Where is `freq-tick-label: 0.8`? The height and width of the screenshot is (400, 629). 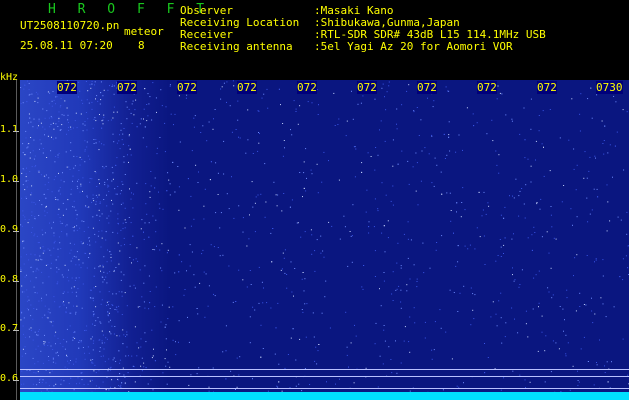
freq-tick-label: 0.8 is located at coordinates (9, 279).